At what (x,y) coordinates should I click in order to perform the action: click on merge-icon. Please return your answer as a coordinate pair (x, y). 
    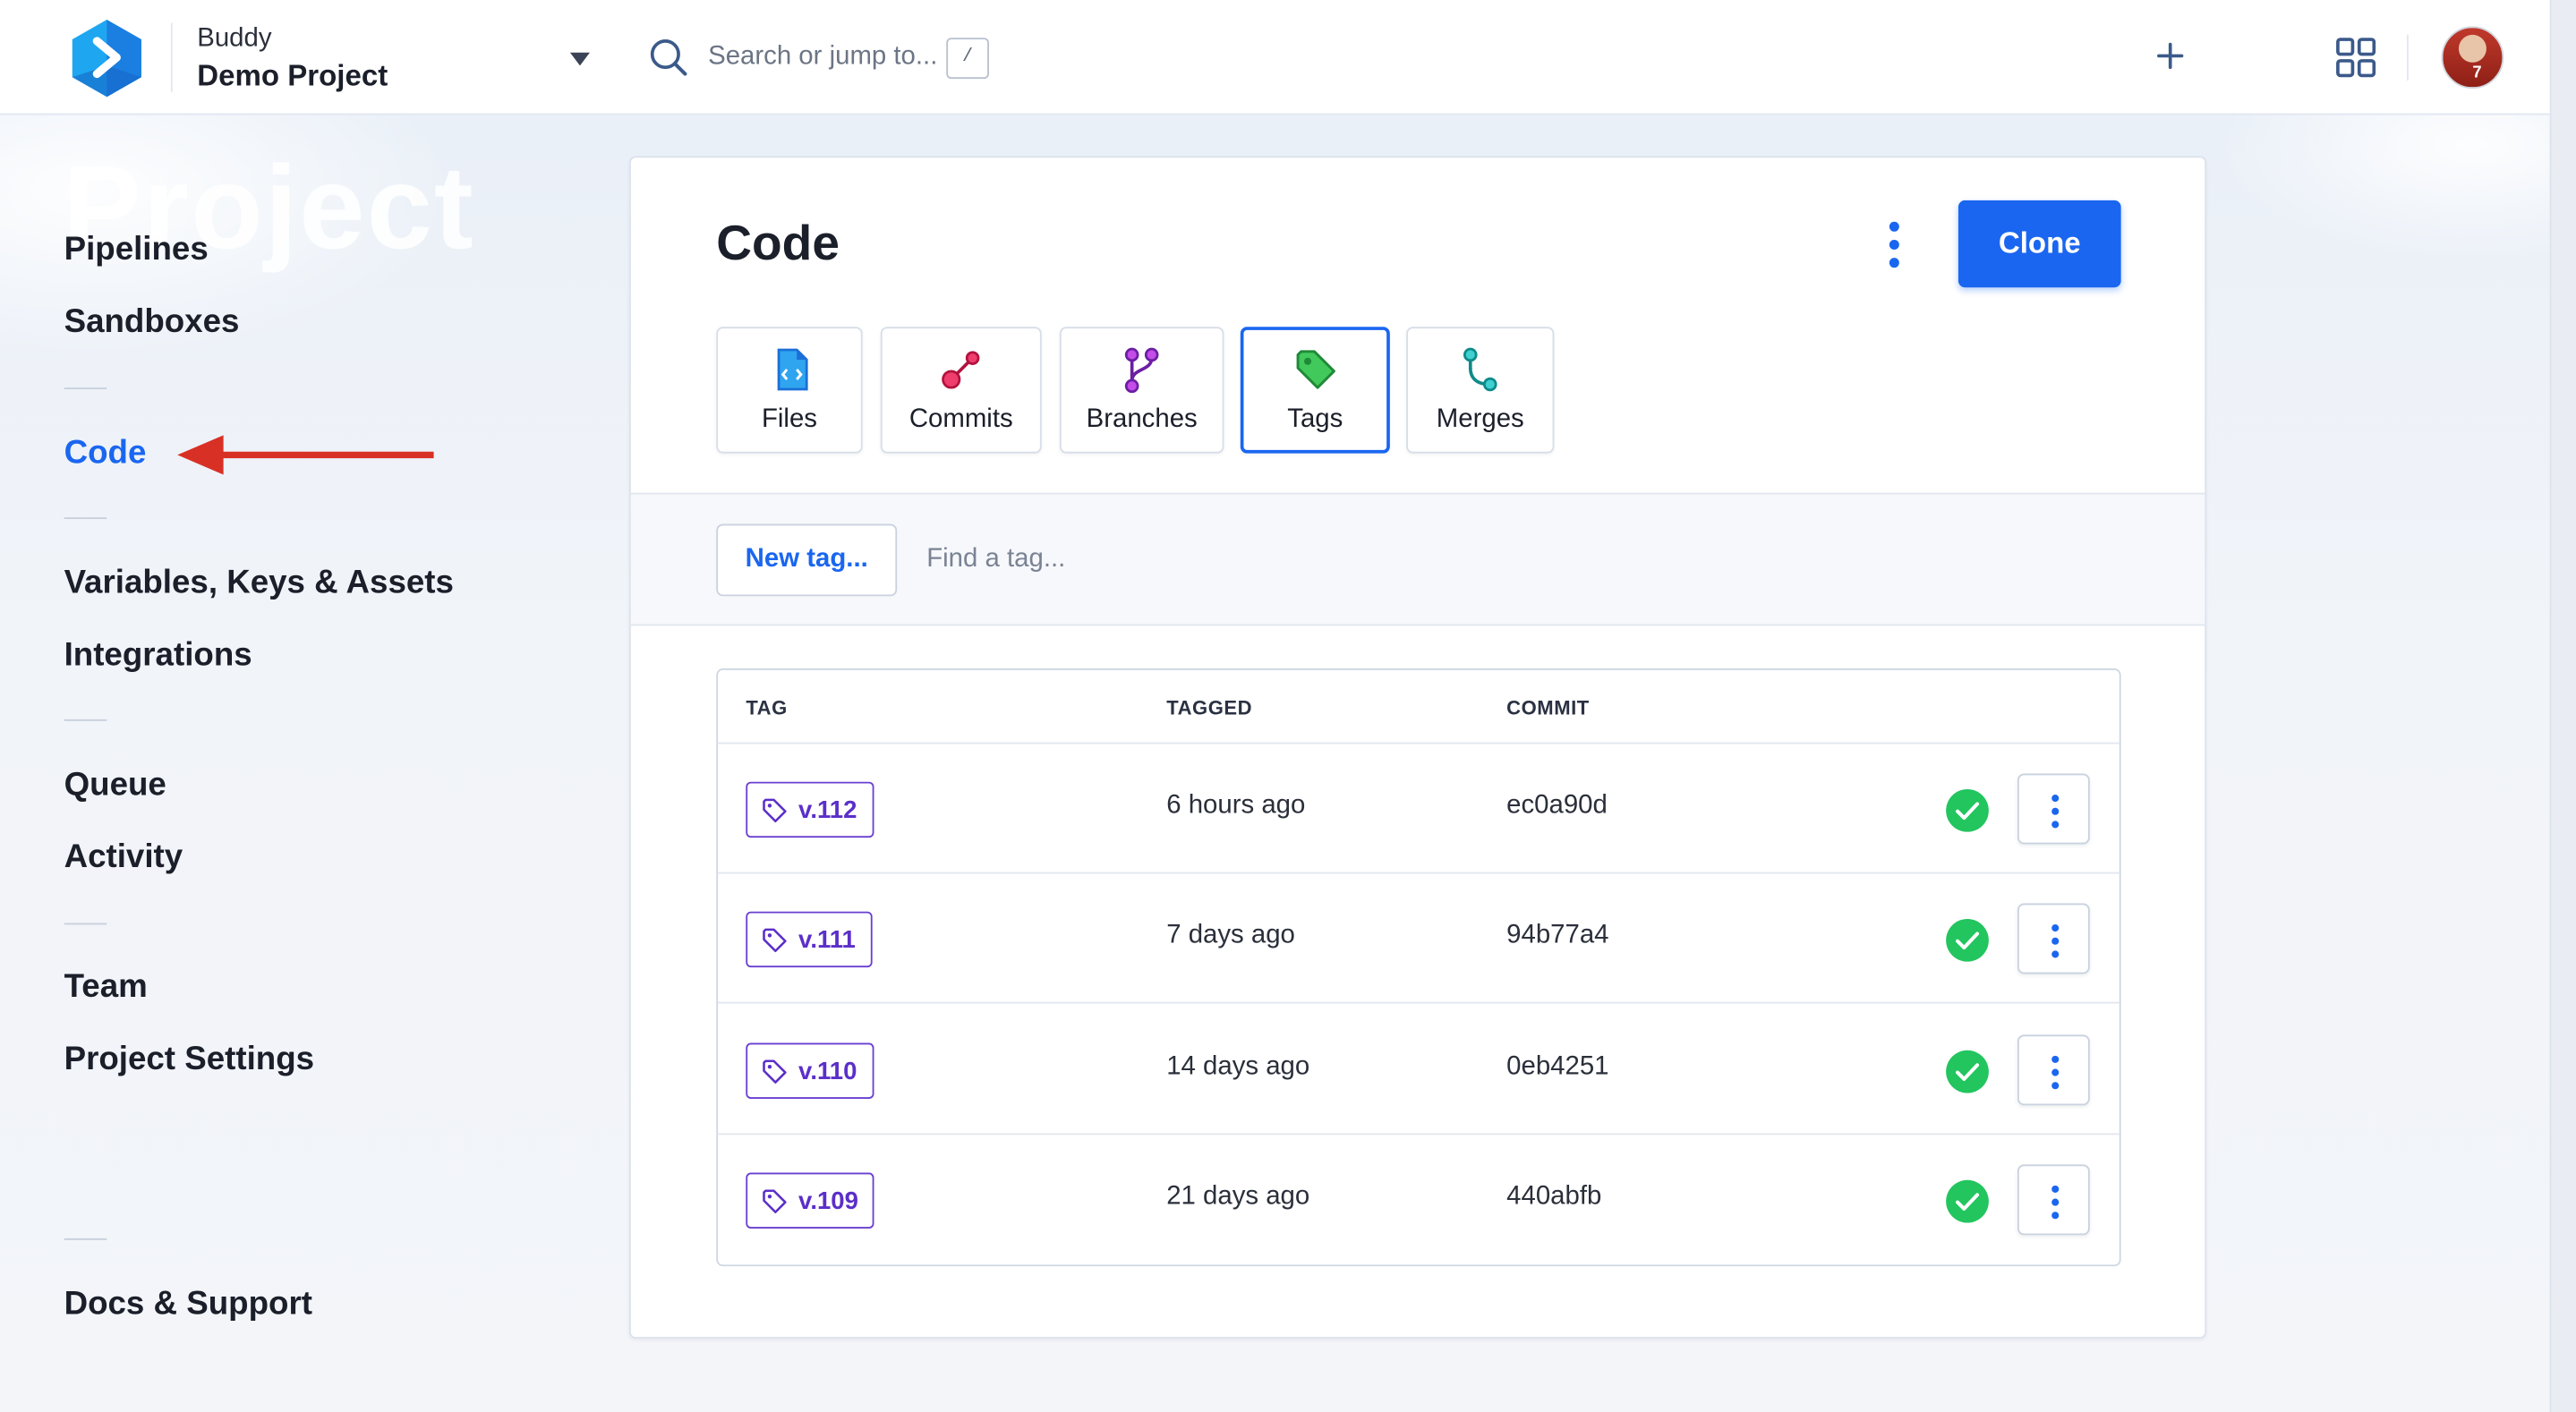
    Looking at the image, I should click on (1480, 369).